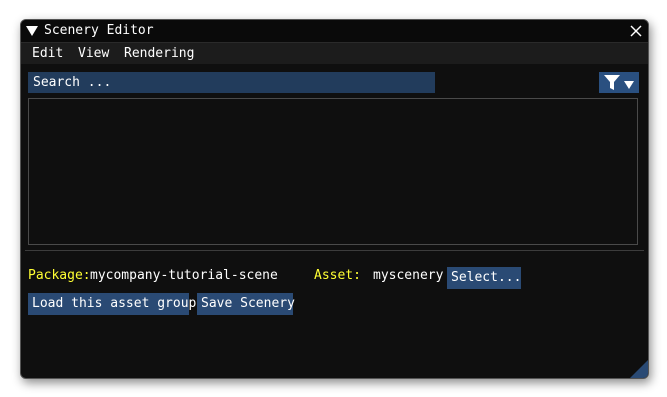  I want to click on menu-item-rendering: Rendering, so click(159, 54).